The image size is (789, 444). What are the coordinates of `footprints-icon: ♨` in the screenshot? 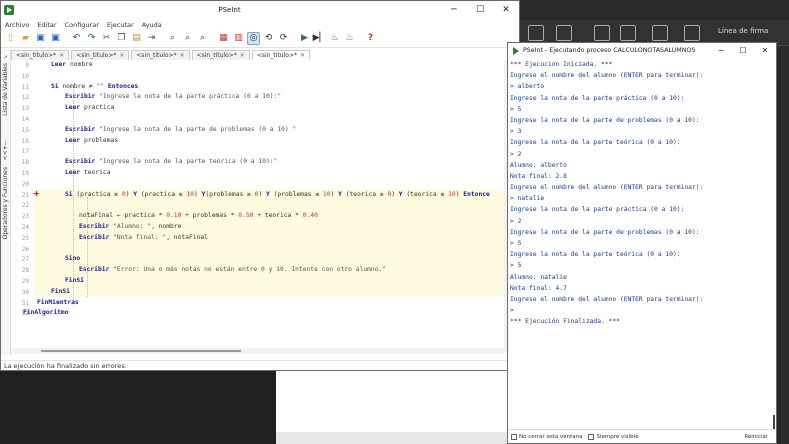 It's located at (334, 38).